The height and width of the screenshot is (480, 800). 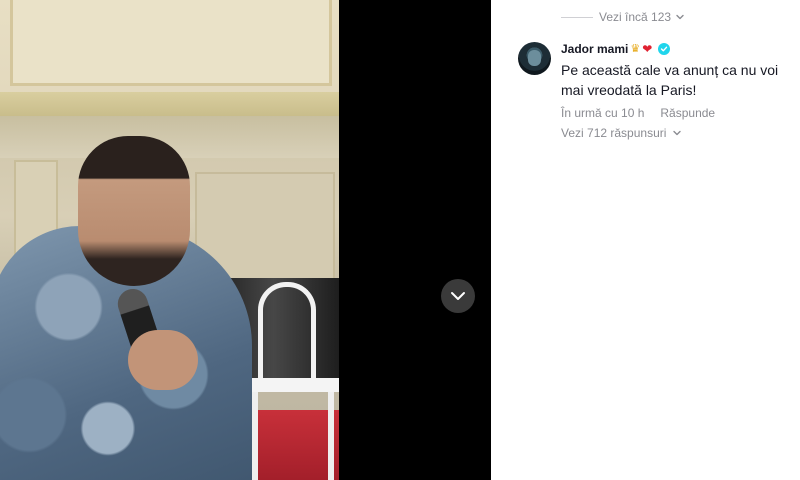 I want to click on avatar, so click(x=534, y=58).